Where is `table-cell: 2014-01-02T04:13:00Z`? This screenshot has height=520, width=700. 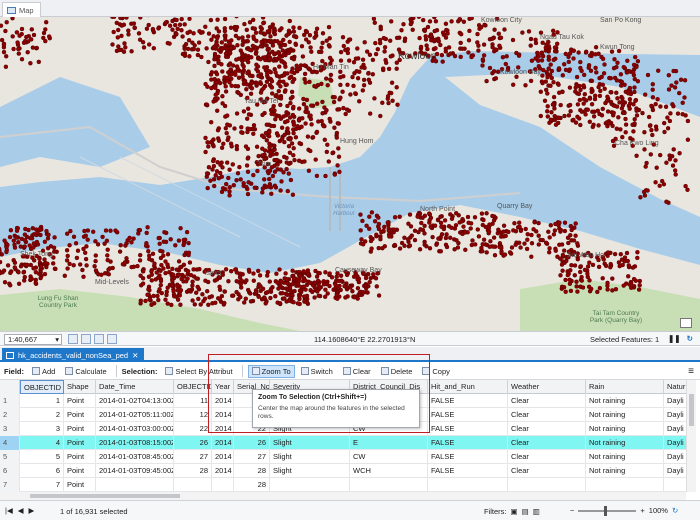
table-cell: 2014-01-02T04:13:00Z is located at coordinates (135, 401).